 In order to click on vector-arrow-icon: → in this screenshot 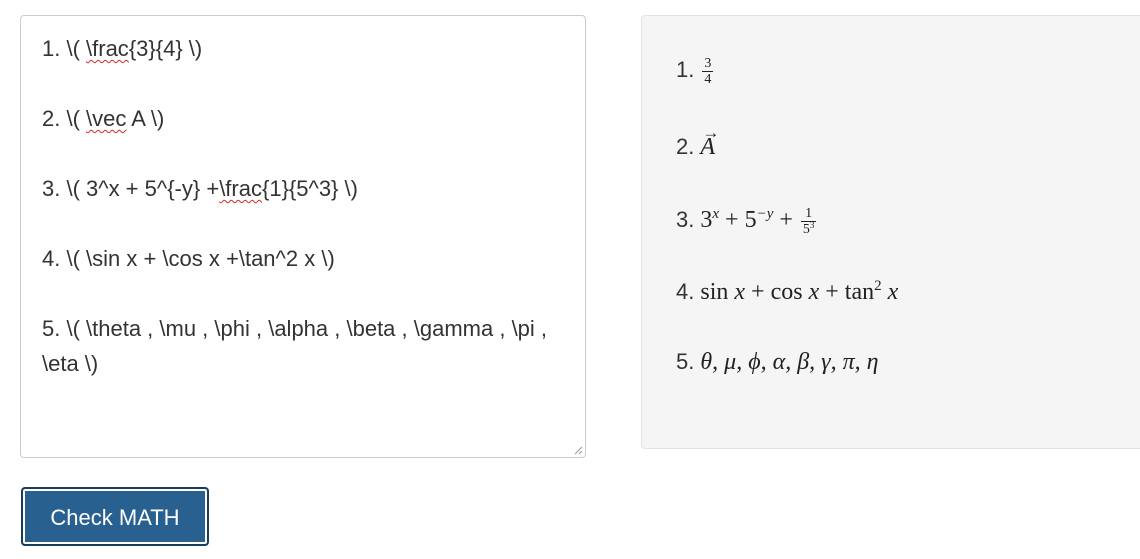, I will do `click(711, 132)`.